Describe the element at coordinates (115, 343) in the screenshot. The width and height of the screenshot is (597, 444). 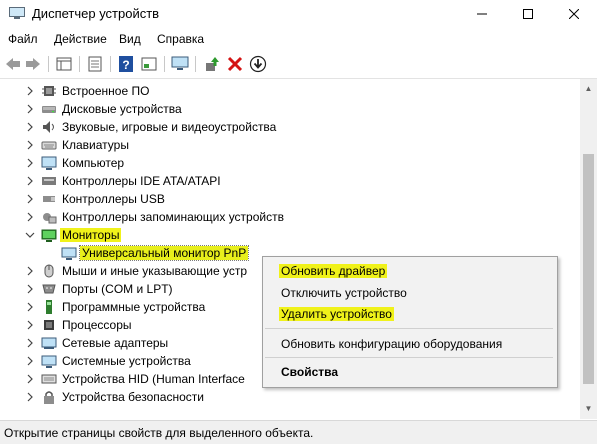
I see `tree-item-label: Сетевые адаптеры` at that location.